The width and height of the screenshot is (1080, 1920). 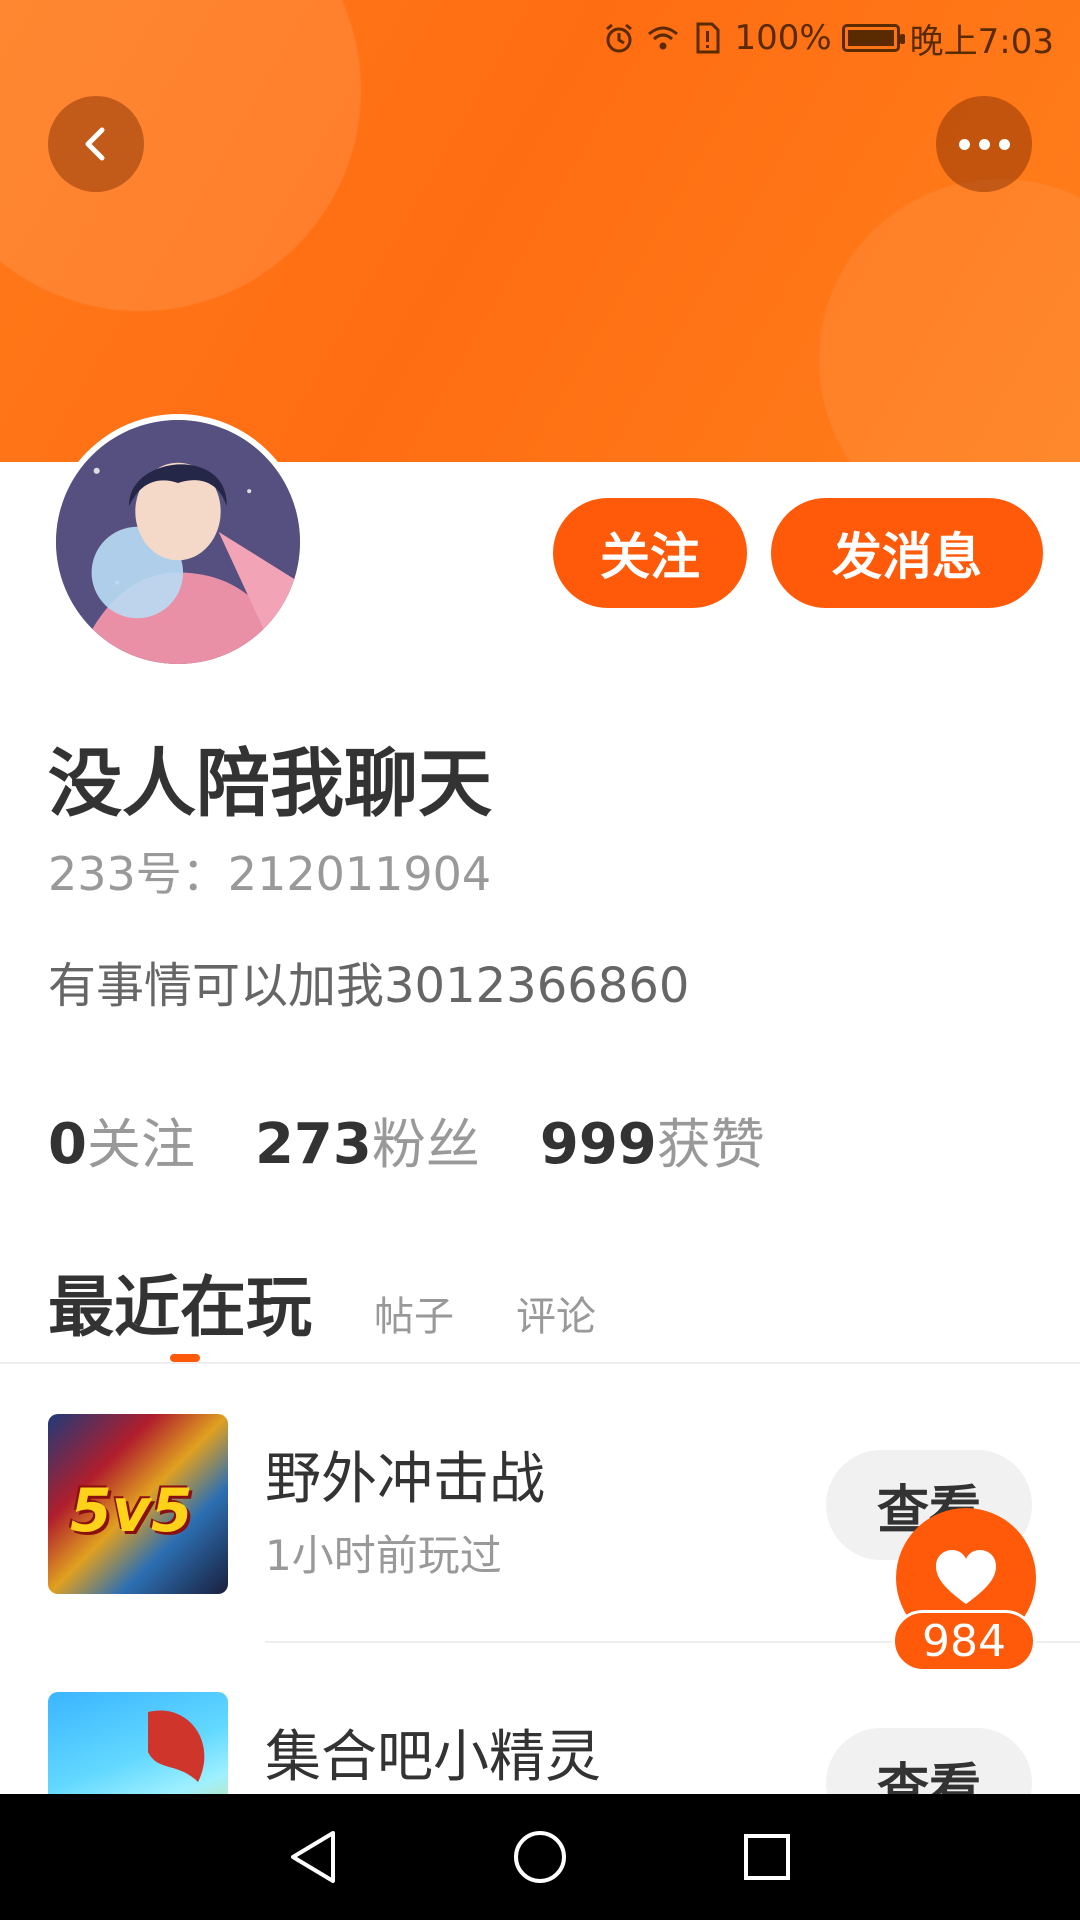 I want to click on chevron-left-icon, so click(x=95, y=144).